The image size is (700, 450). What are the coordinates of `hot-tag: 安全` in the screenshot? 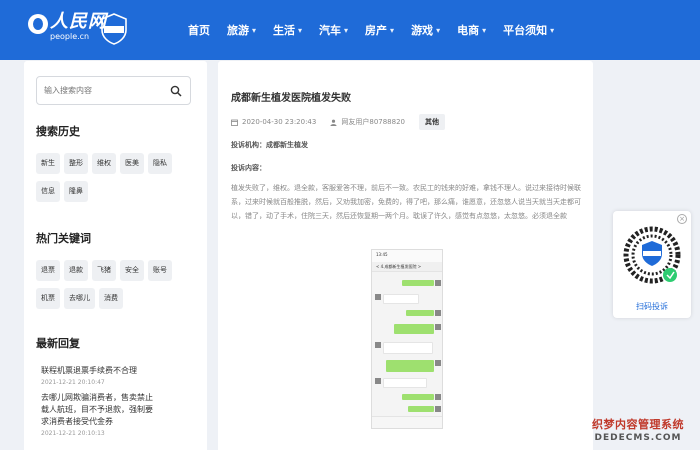 It's located at (132, 270).